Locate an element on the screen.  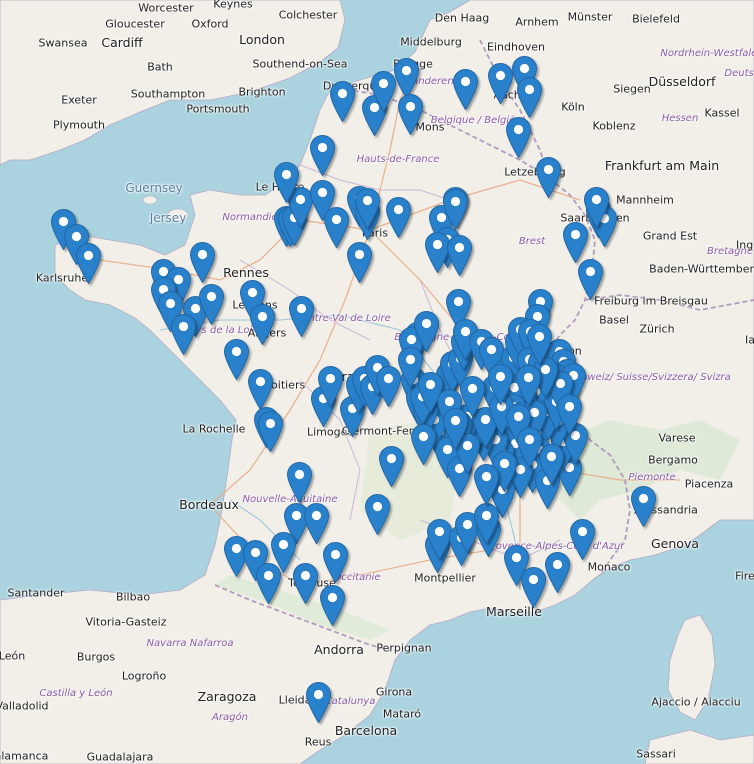
place-label: Kassel is located at coordinates (722, 113).